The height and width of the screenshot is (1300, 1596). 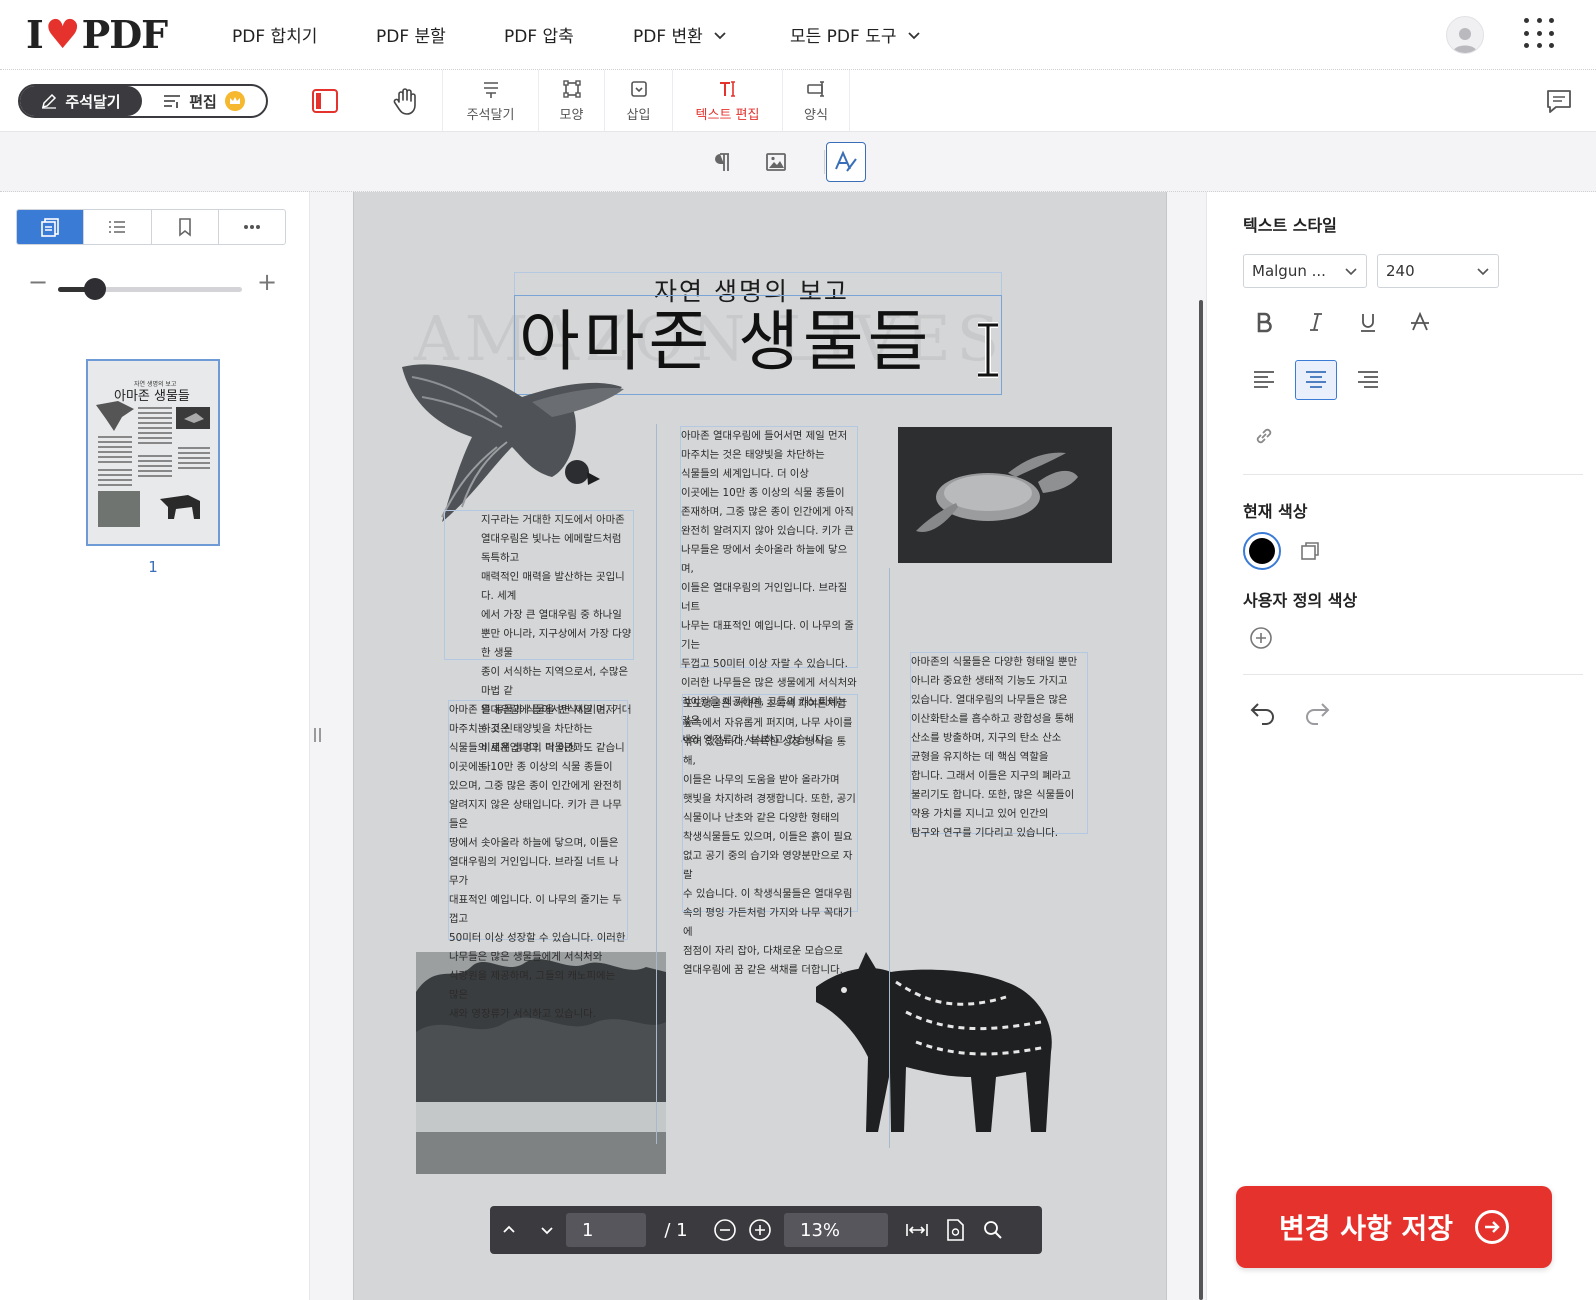 What do you see at coordinates (411, 34) in the screenshot?
I see `nav-split-pdf: PDF 분할` at bounding box center [411, 34].